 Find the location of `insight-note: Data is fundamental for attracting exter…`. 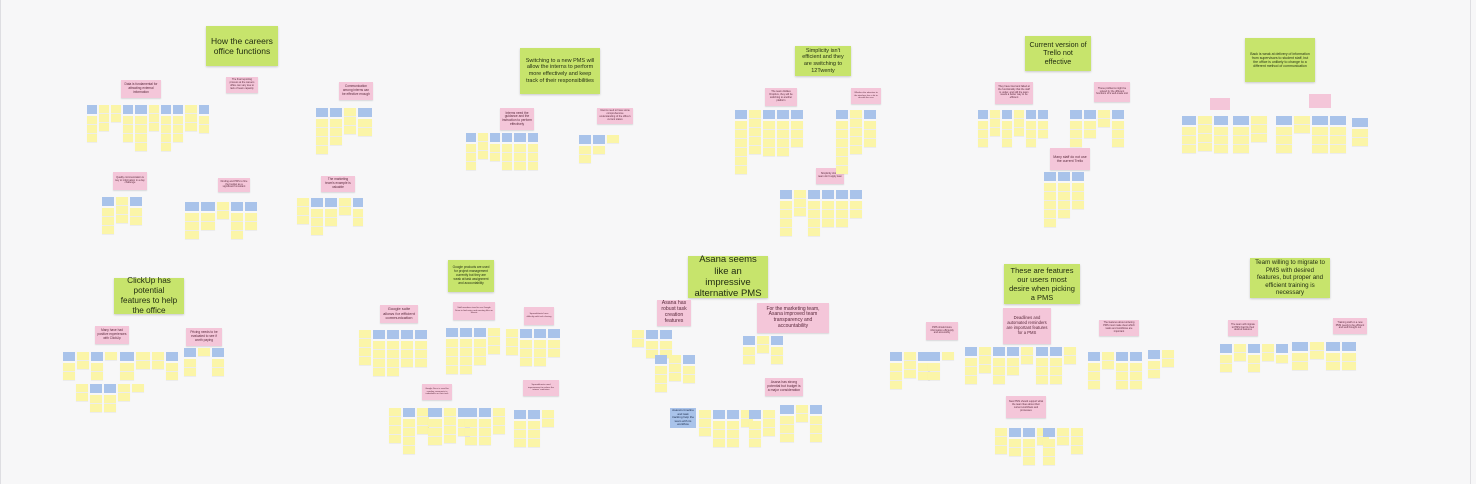

insight-note: Data is fundamental for attracting exter… is located at coordinates (141, 89).